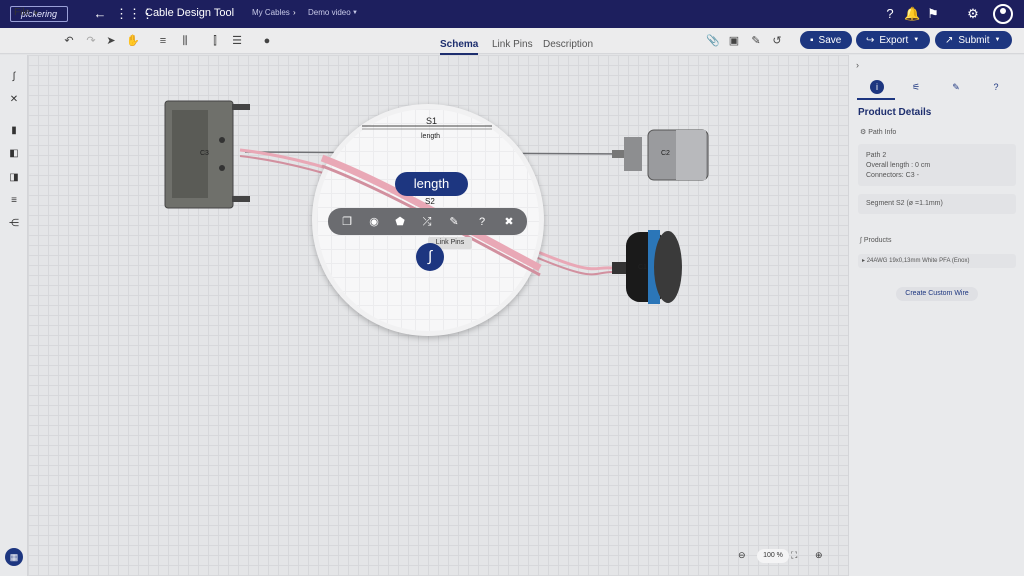  I want to click on help-box-icon: ?, so click(482, 222).